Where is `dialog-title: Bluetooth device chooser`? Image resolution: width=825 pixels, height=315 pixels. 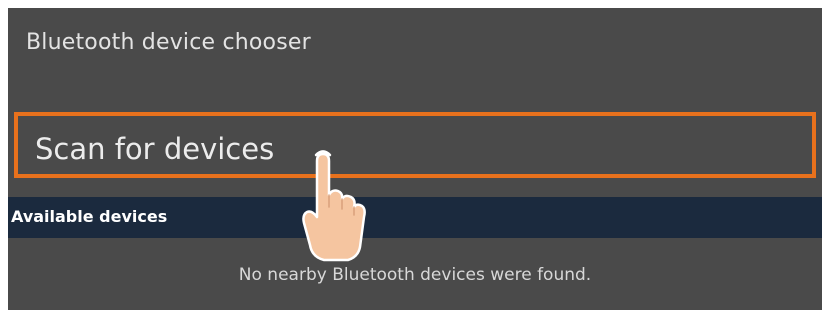
dialog-title: Bluetooth device chooser is located at coordinates (168, 42).